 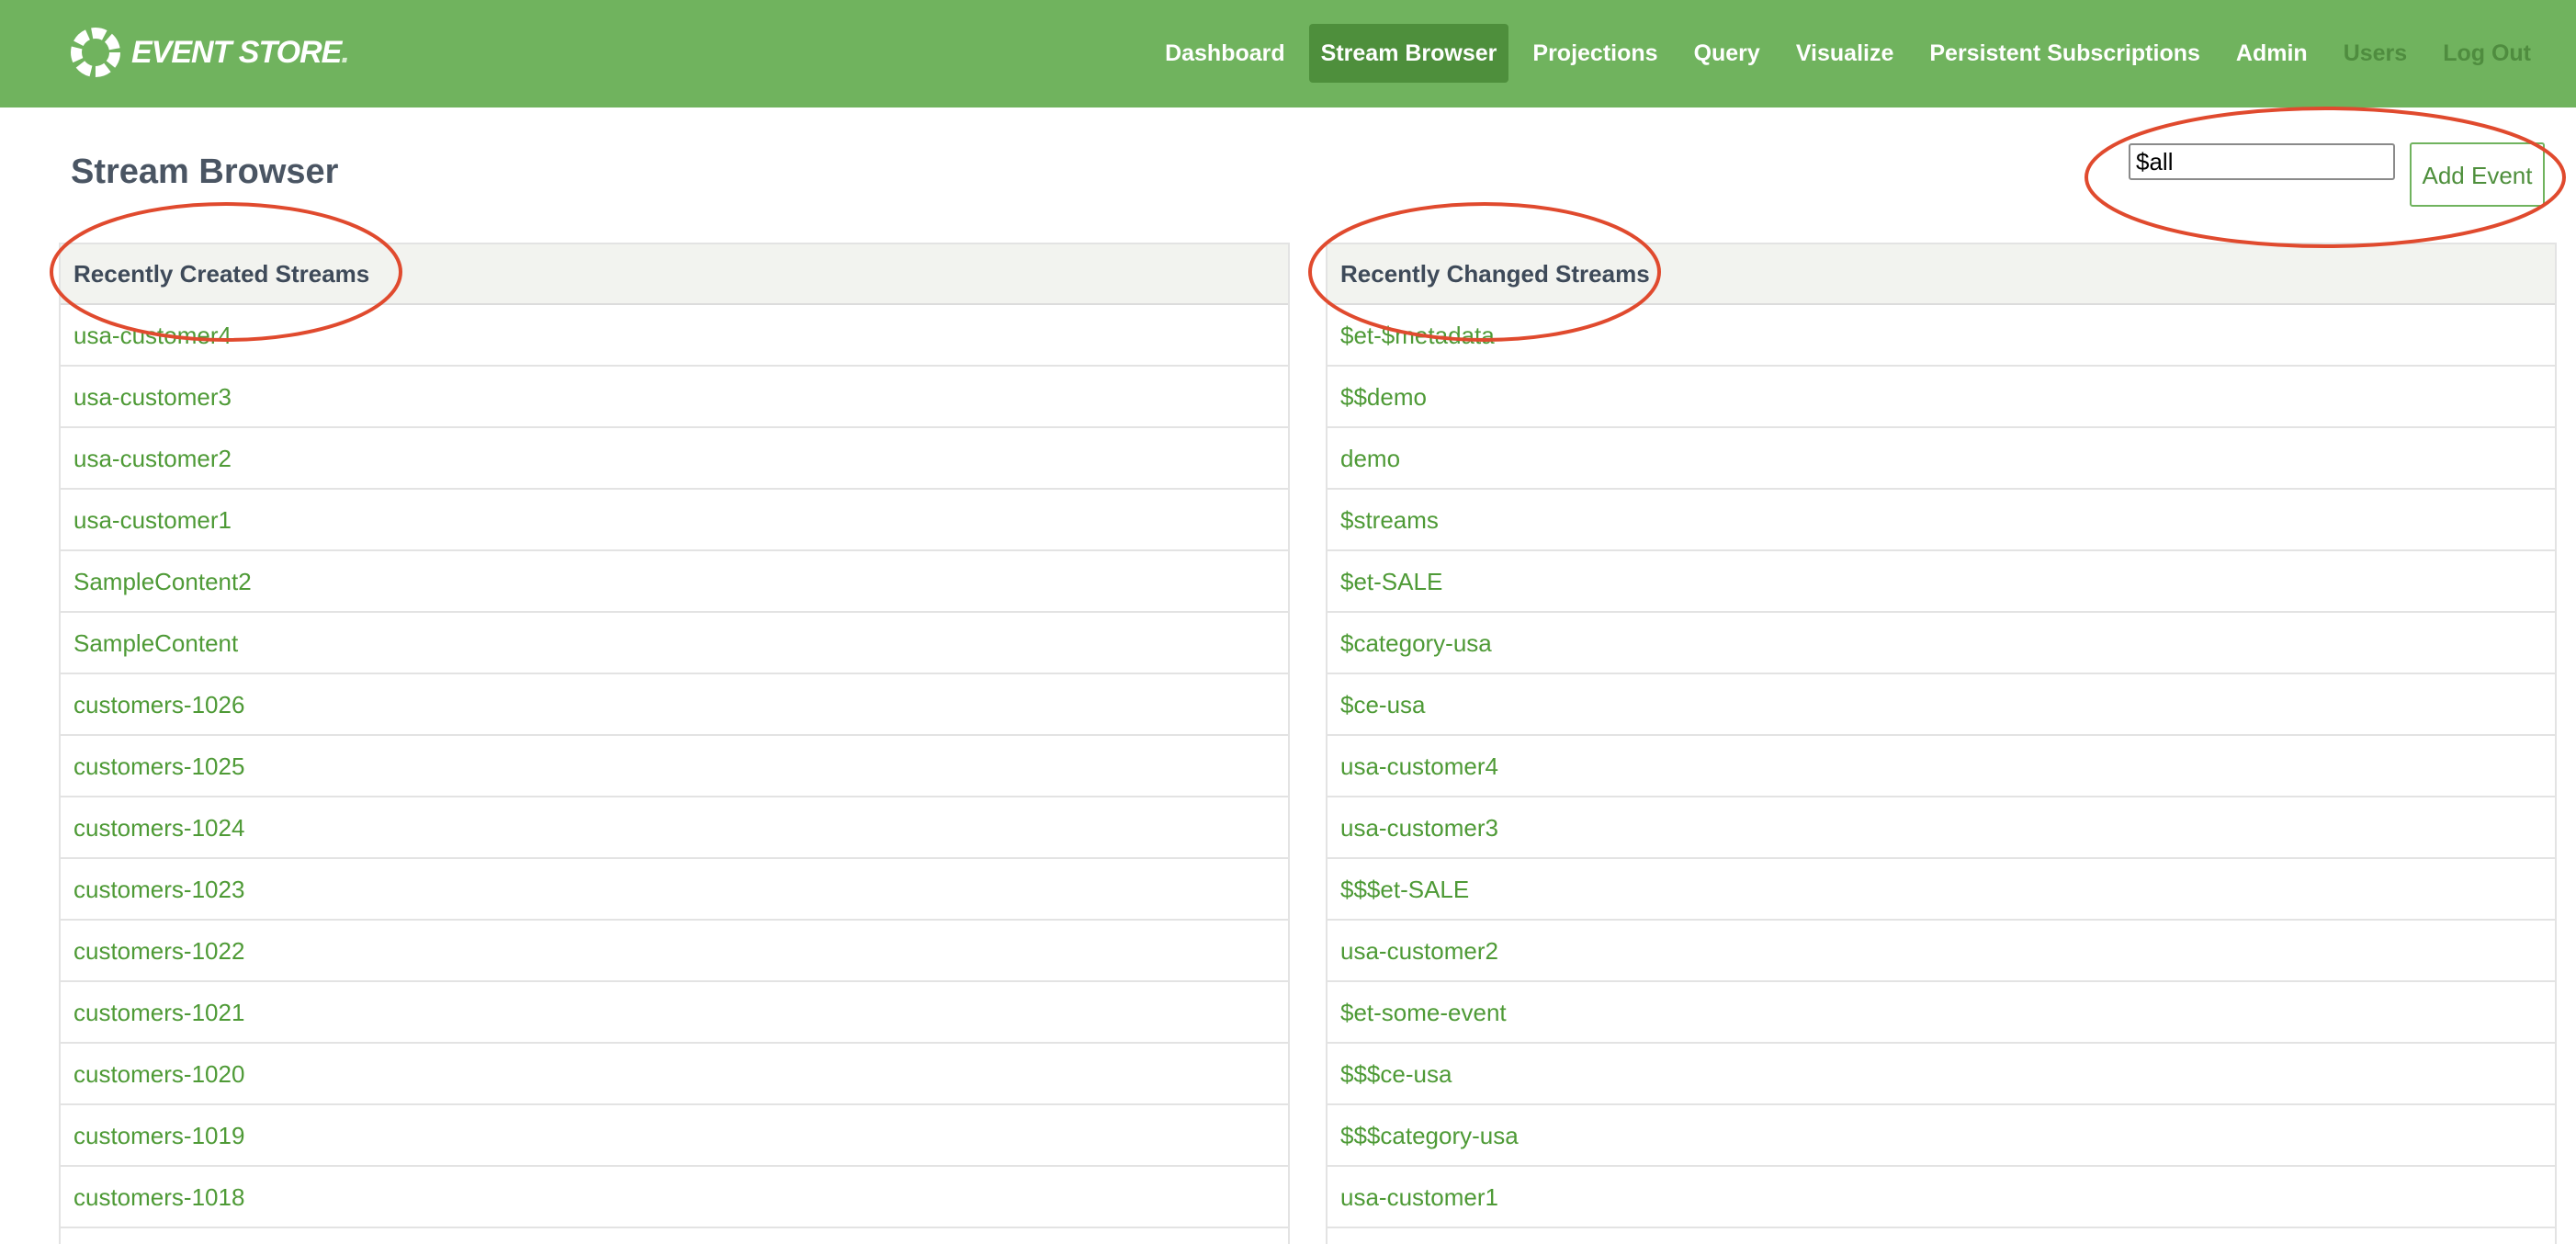 What do you see at coordinates (1941, 274) in the screenshot?
I see `recently-changed-streams-heading: Recently Changed Streams` at bounding box center [1941, 274].